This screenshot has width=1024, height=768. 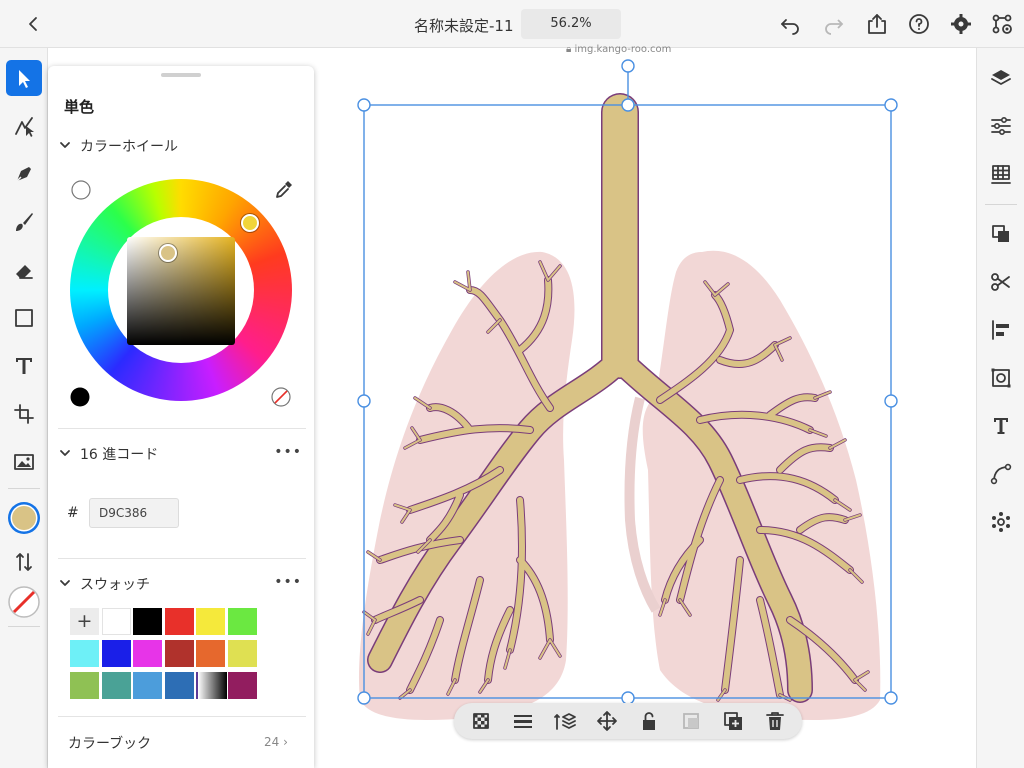 I want to click on right-lung, so click(x=761, y=485).